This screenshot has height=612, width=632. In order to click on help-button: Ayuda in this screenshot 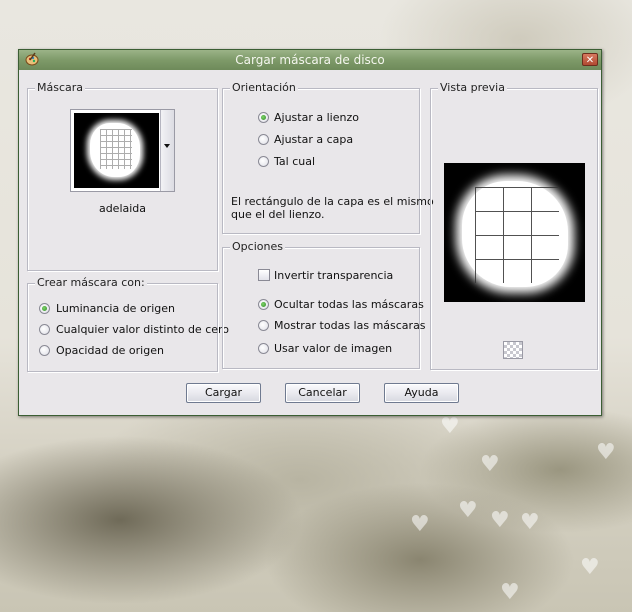, I will do `click(421, 393)`.